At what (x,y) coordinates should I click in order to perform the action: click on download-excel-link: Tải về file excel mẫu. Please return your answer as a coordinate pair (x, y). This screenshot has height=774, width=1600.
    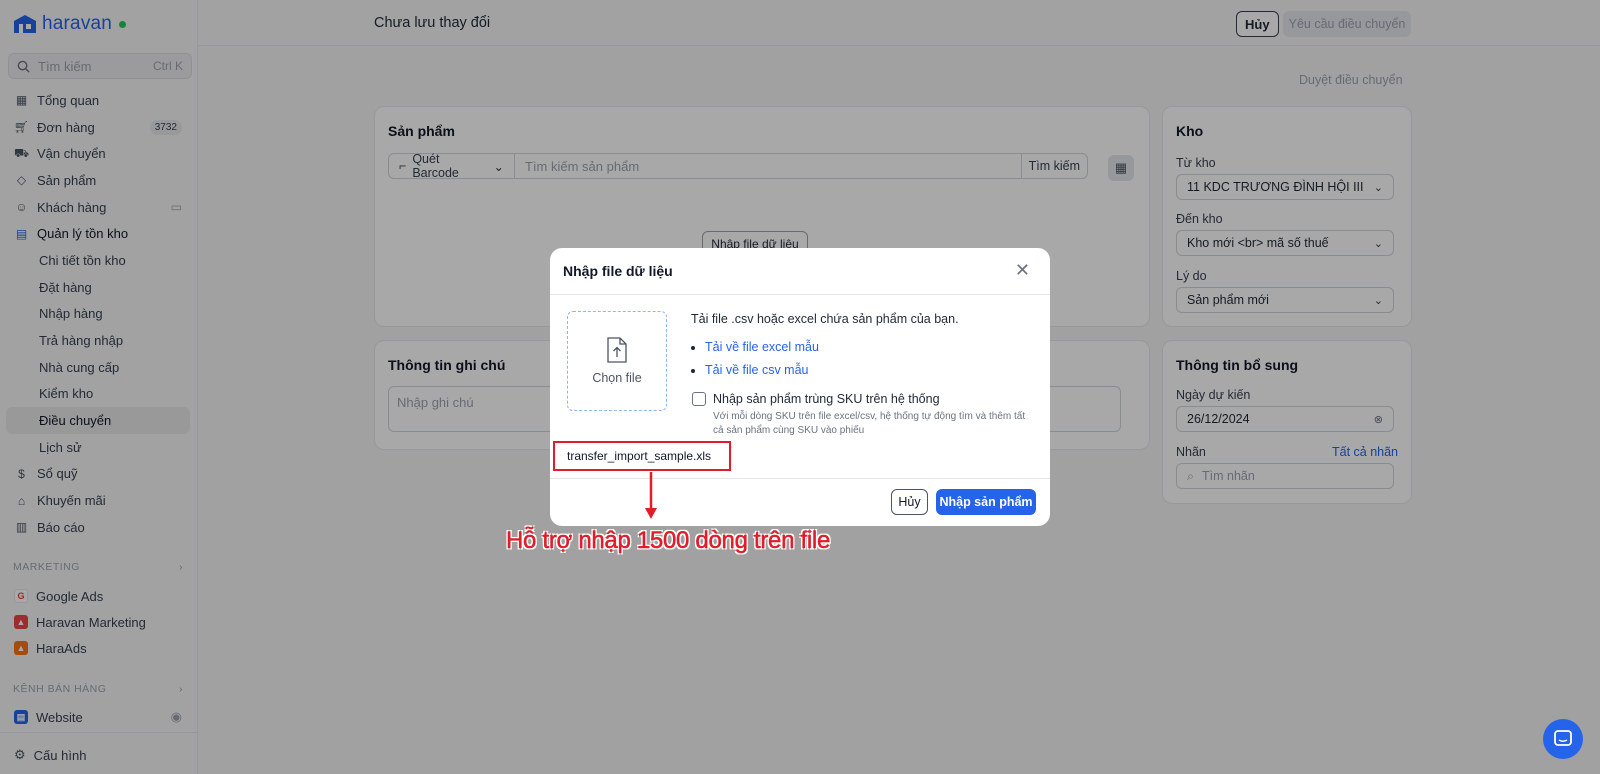
    Looking at the image, I should click on (762, 347).